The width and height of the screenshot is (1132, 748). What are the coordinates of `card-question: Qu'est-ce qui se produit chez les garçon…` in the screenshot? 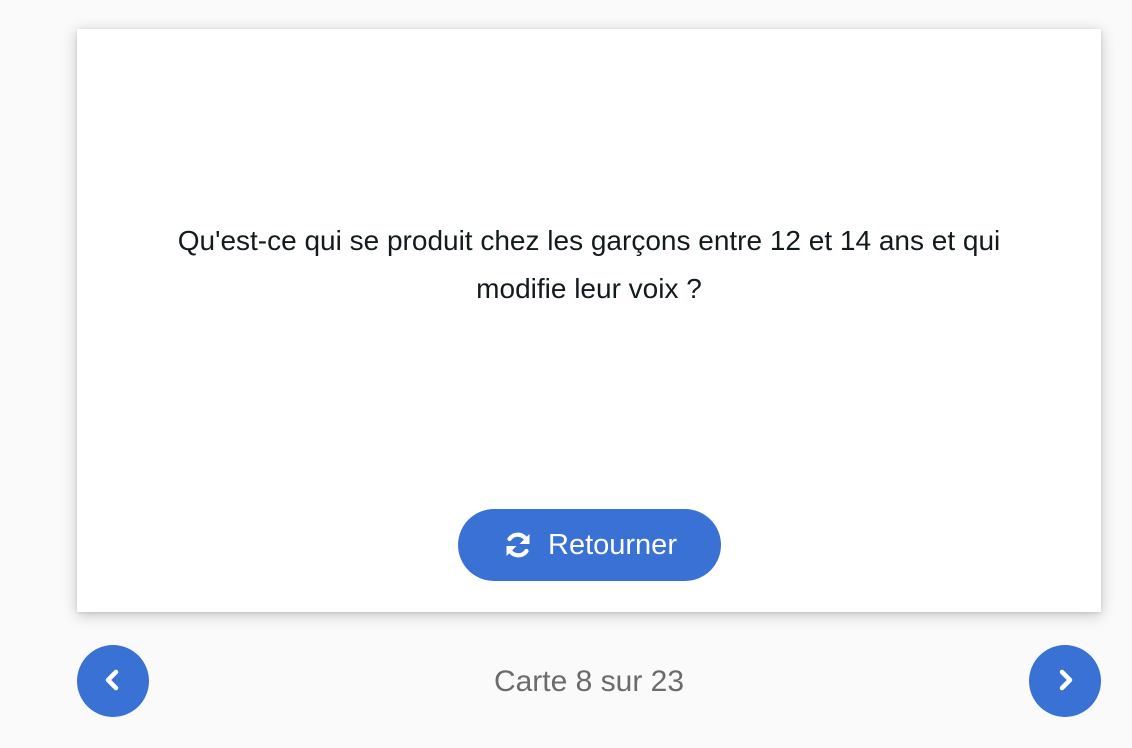 It's located at (589, 264).